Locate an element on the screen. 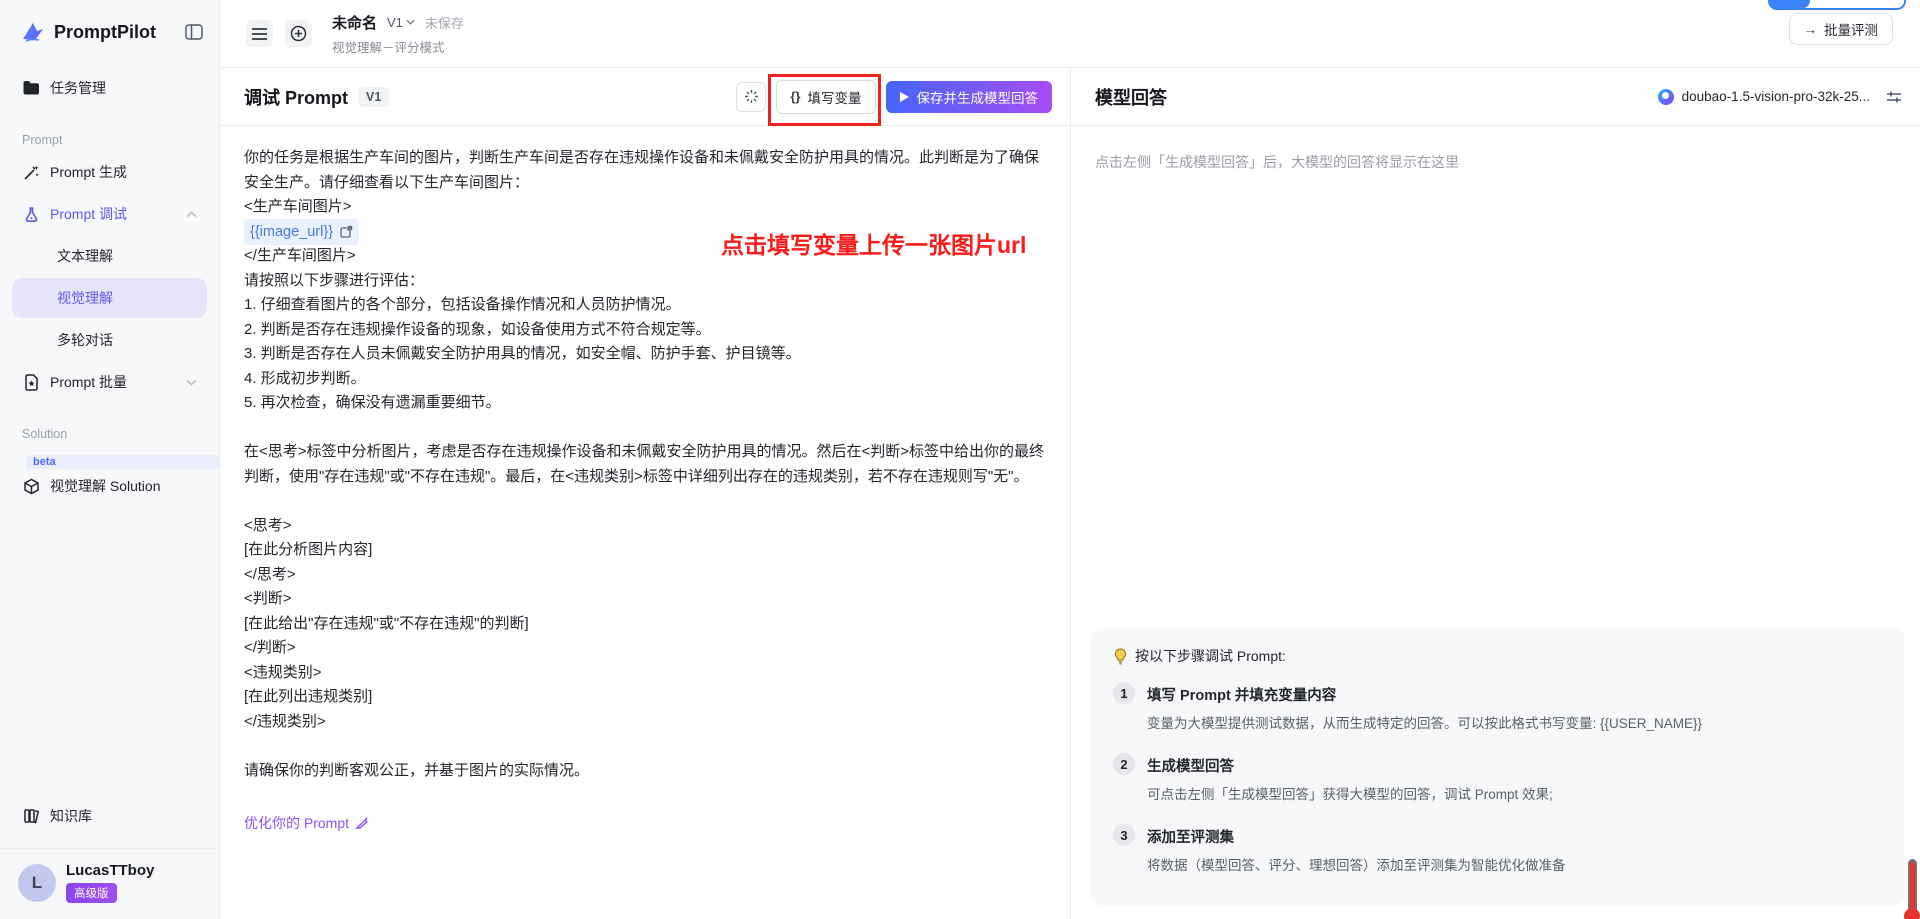 This screenshot has width=1920, height=919. arrow-right-icon: → is located at coordinates (1810, 29).